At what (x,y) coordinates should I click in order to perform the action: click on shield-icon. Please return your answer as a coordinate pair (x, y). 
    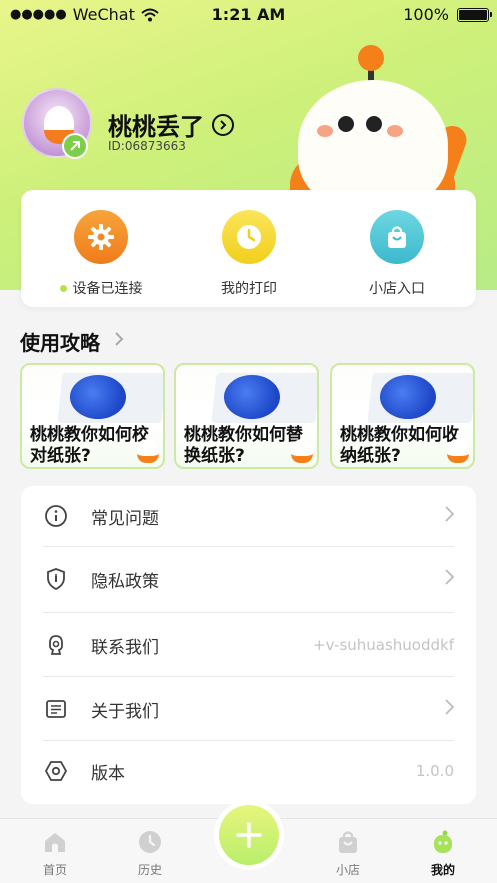
    Looking at the image, I should click on (56, 579).